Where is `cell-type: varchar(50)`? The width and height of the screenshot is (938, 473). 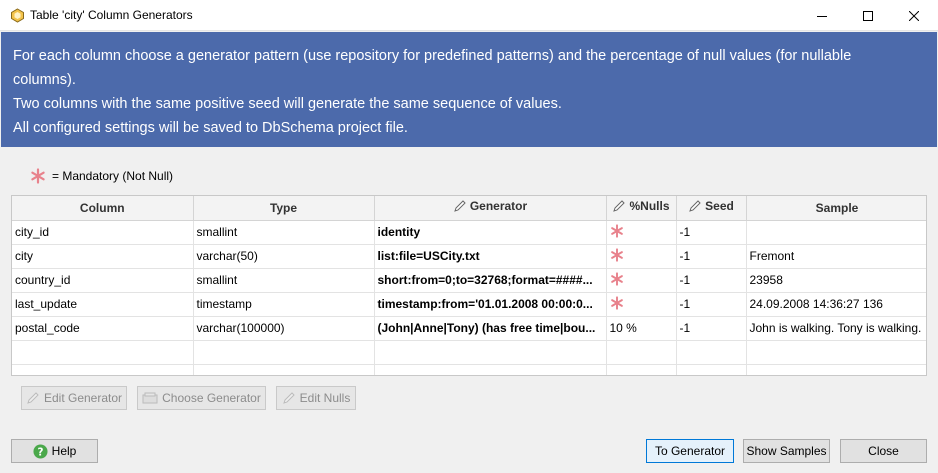 cell-type: varchar(50) is located at coordinates (284, 256).